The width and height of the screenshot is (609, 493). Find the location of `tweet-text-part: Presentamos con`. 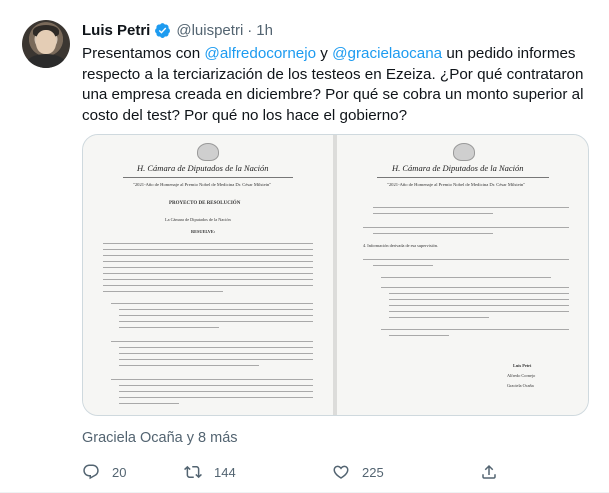

tweet-text-part: Presentamos con is located at coordinates (143, 53).